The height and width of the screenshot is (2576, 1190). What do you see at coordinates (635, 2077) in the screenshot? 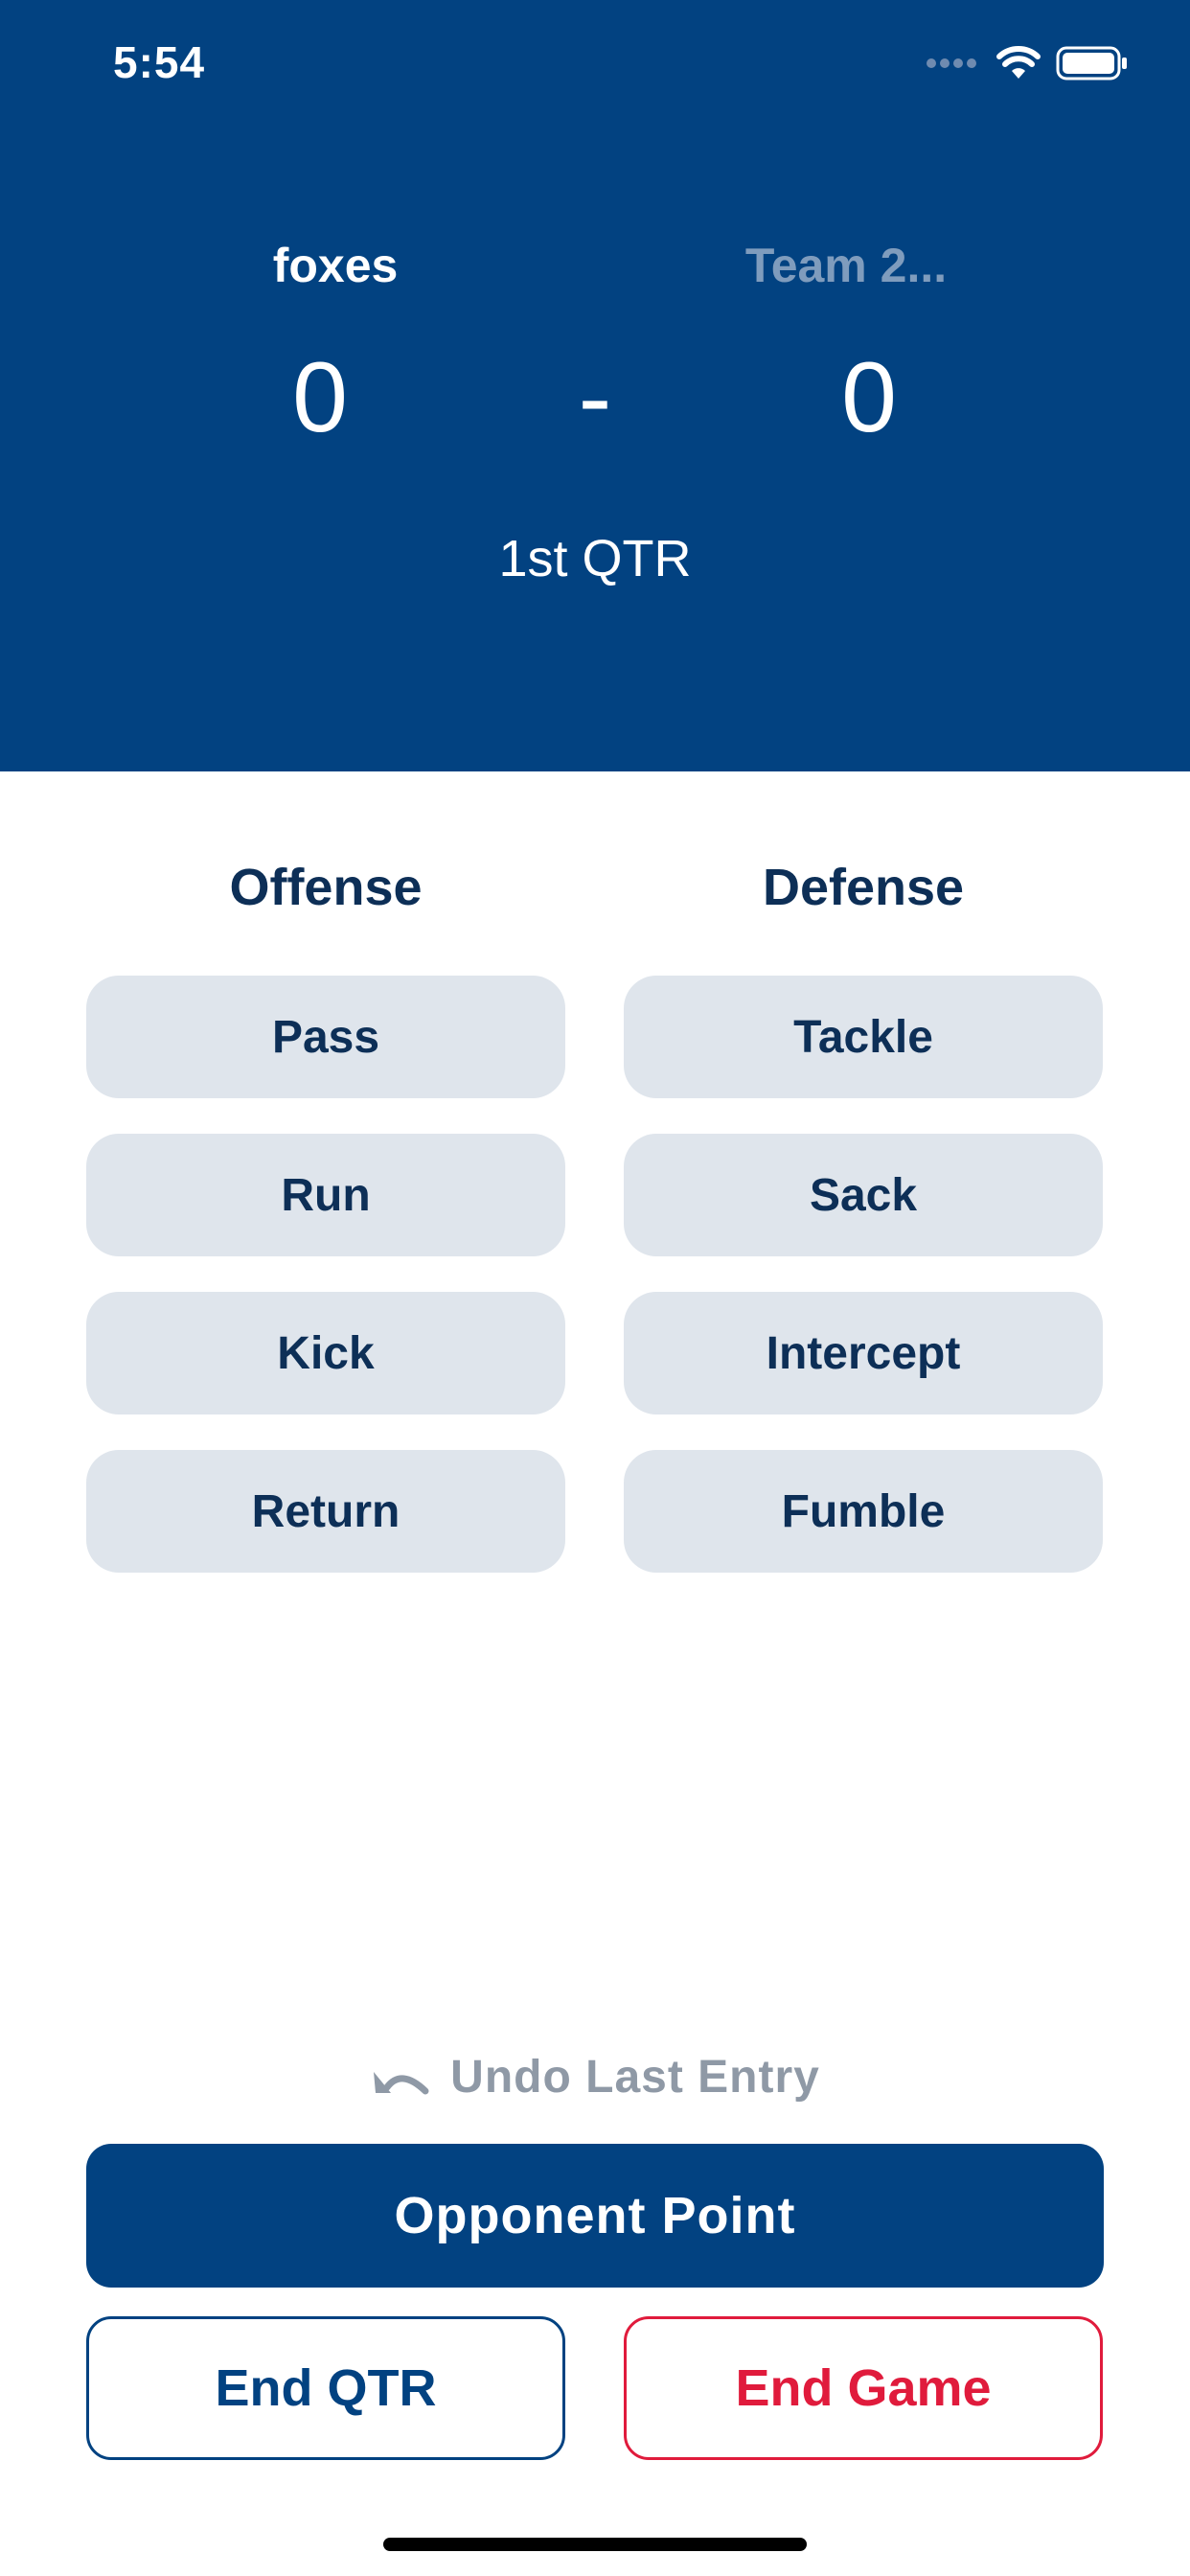
I see `undo-label: Undo Last Entry` at bounding box center [635, 2077].